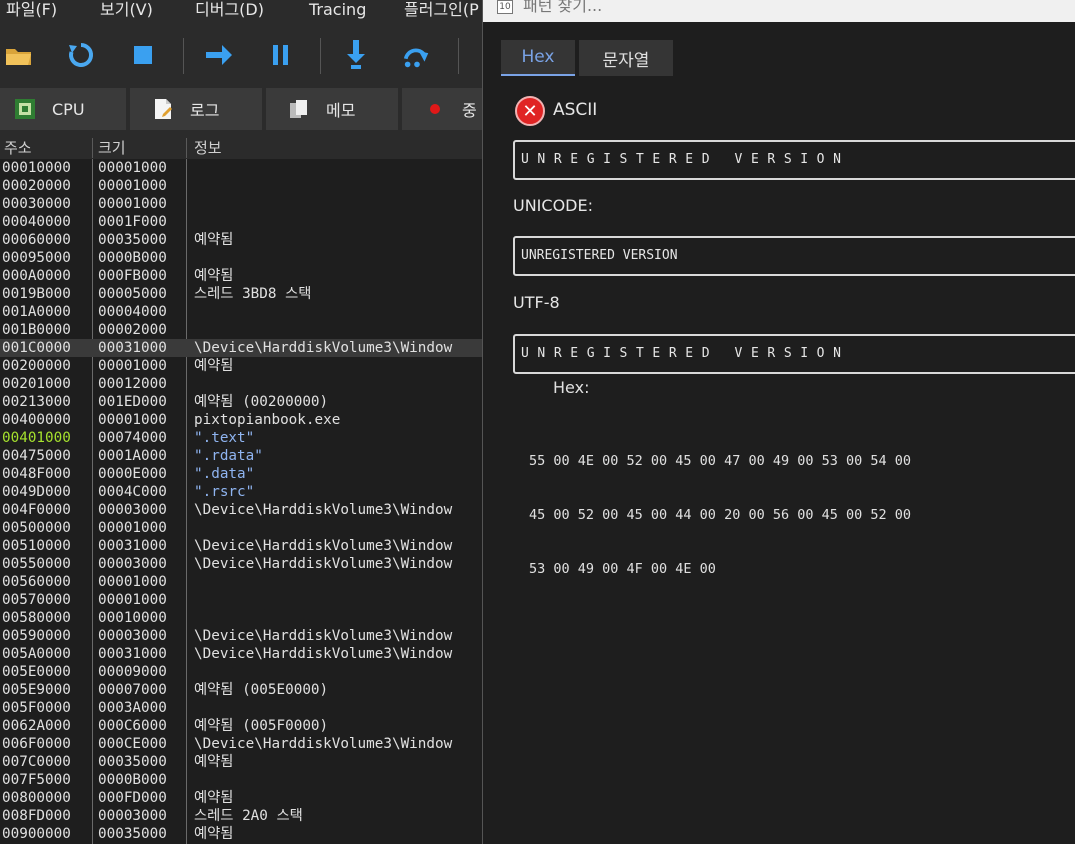 The width and height of the screenshot is (1075, 844). What do you see at coordinates (132, 672) in the screenshot?
I see `cell-size: 00009000` at bounding box center [132, 672].